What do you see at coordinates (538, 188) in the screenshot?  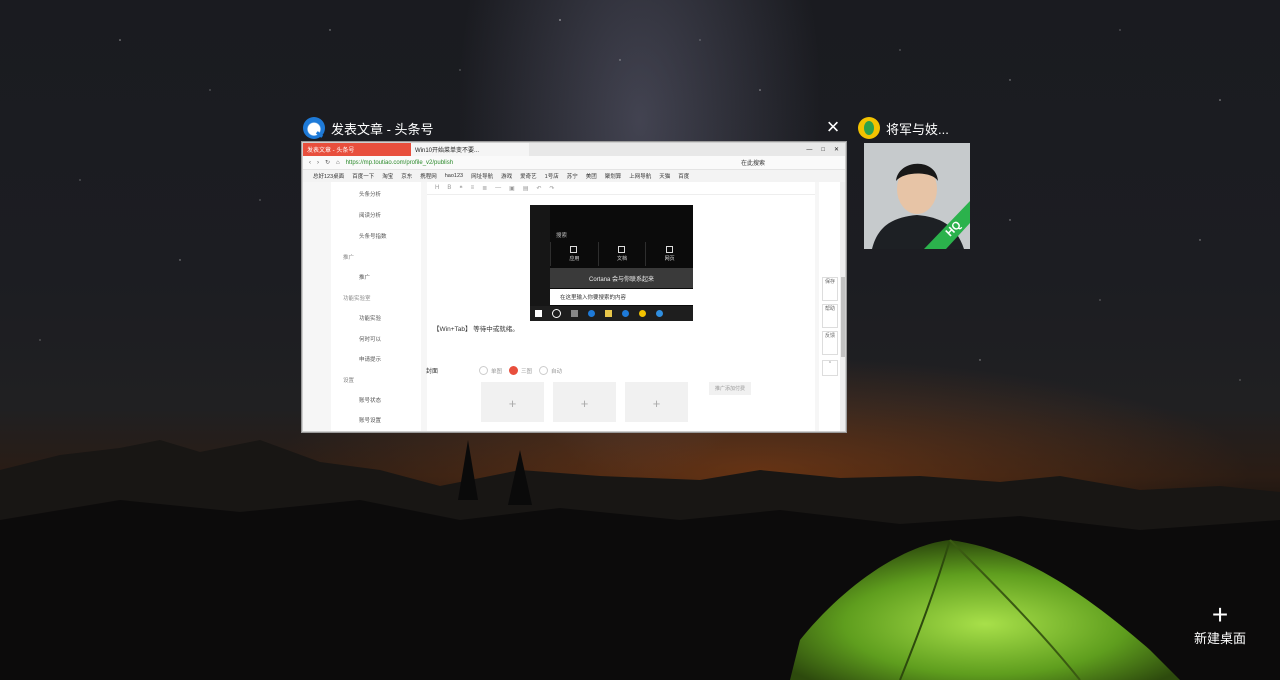 I see `undo-icon: ↶` at bounding box center [538, 188].